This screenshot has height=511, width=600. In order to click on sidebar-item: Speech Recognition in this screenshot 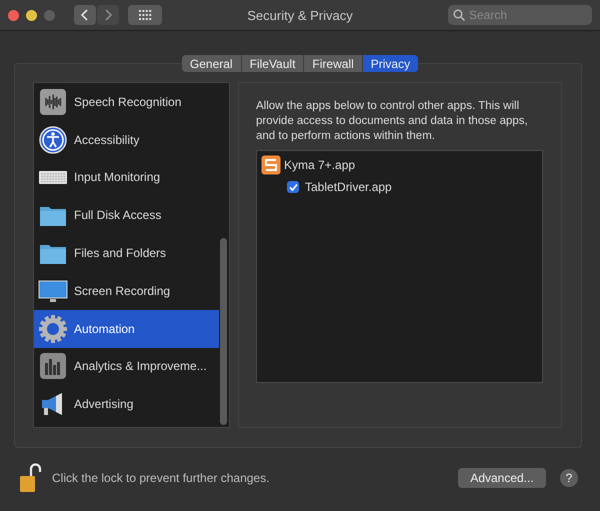, I will do `click(126, 102)`.